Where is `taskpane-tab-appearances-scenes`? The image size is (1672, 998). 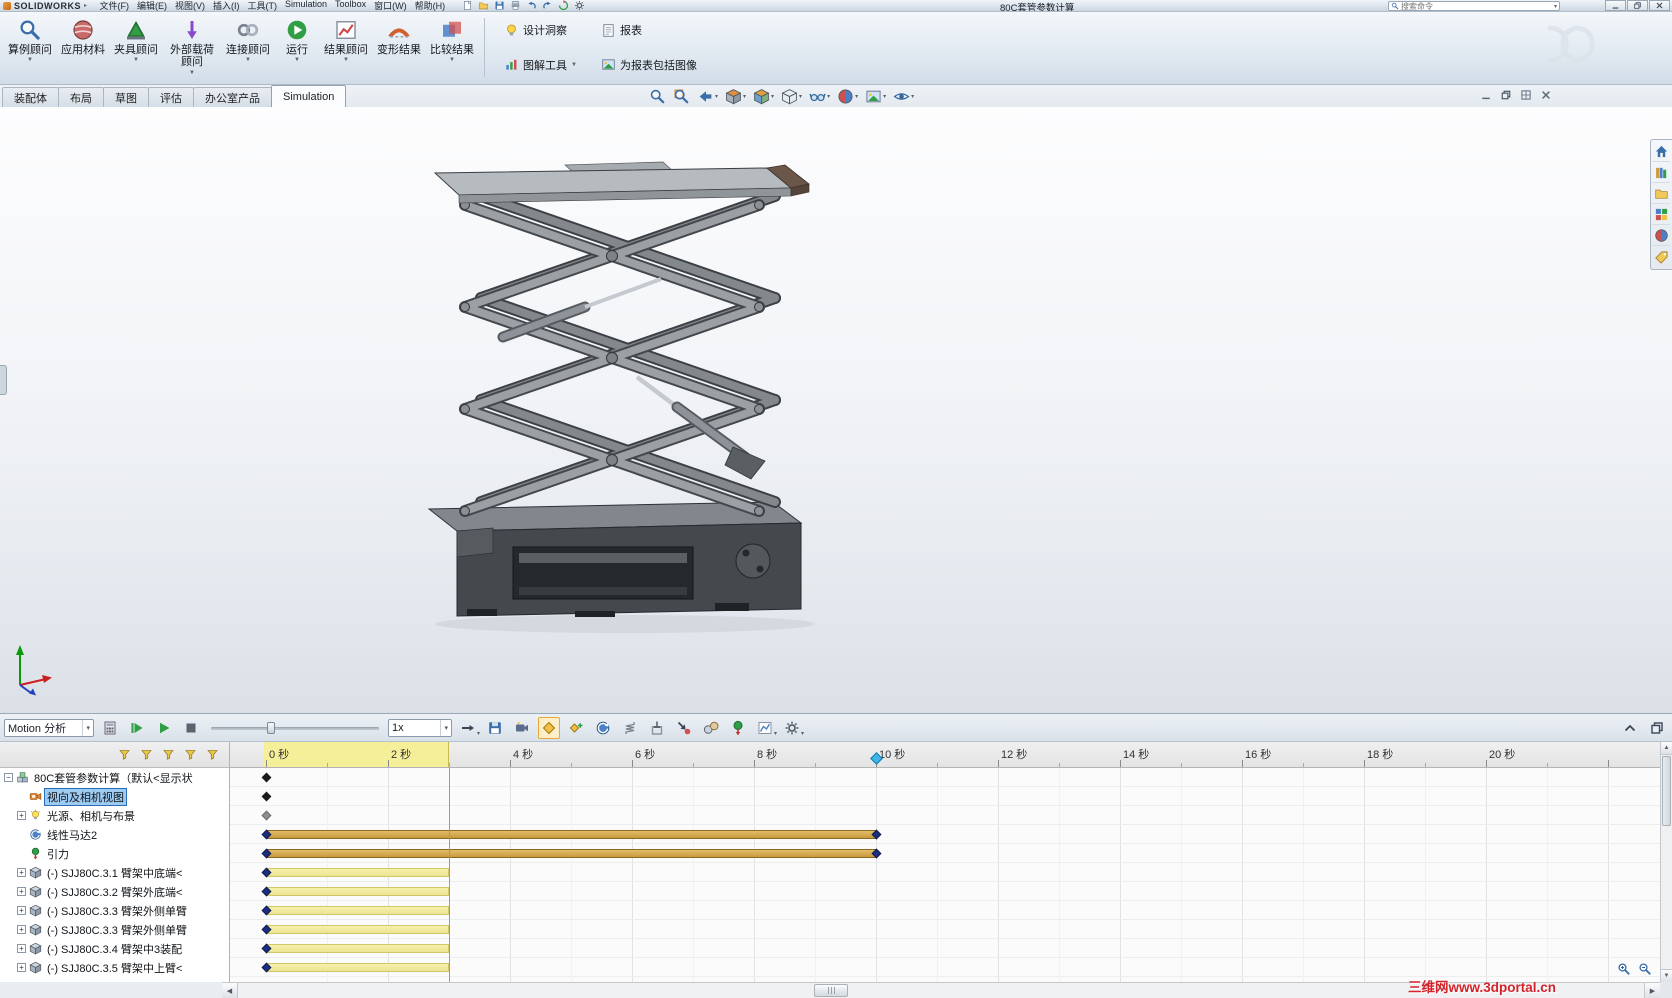 taskpane-tab-appearances-scenes is located at coordinates (1661, 236).